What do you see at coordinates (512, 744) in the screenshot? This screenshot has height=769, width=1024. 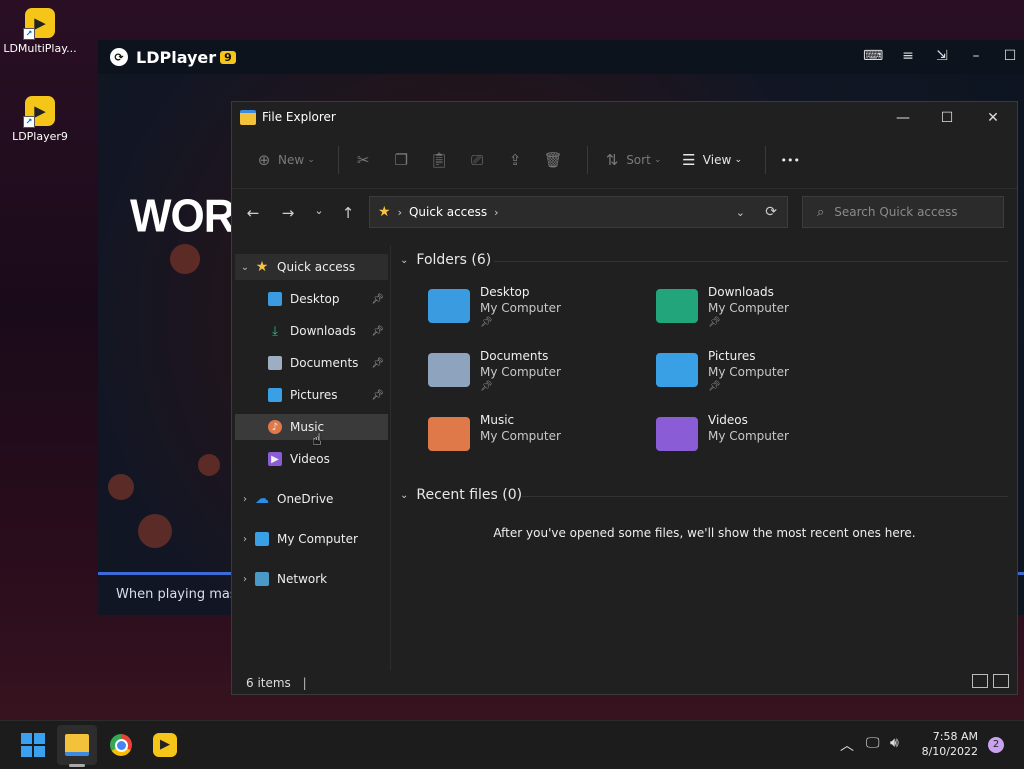 I see `taskbar: ▶ ︿ 🖵︎ 🔊︎ 7:58 AM 8/10/2022 2` at bounding box center [512, 744].